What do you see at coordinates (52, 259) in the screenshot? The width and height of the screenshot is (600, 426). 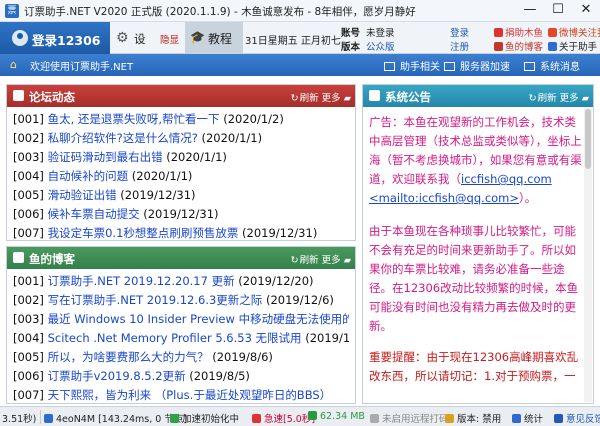 I see `blog-title: 鱼的博客` at bounding box center [52, 259].